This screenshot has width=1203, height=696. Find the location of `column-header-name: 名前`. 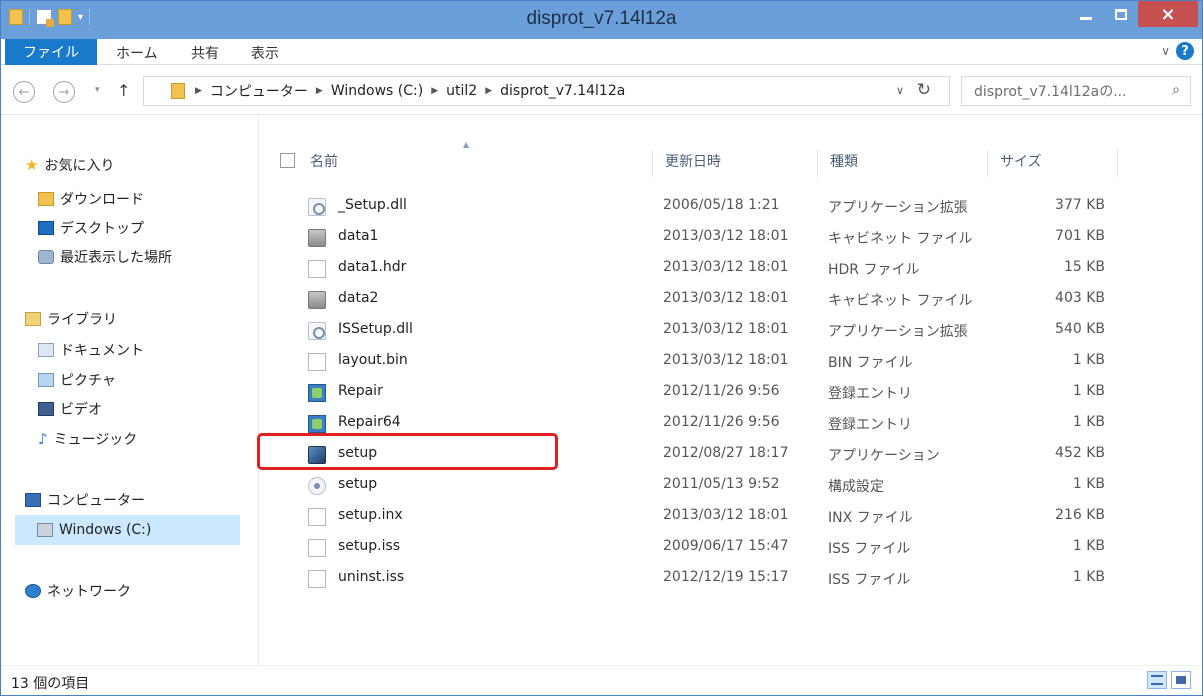

column-header-name: 名前 is located at coordinates (324, 161).